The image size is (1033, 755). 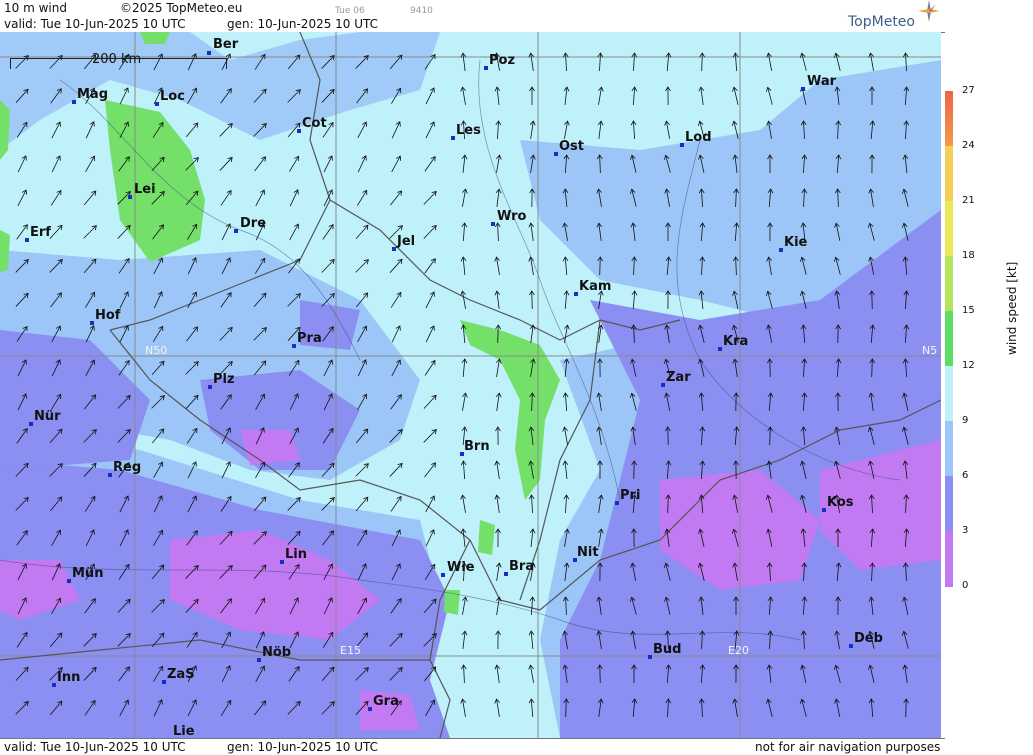 I want to click on city-les: Les, so click(x=468, y=130).